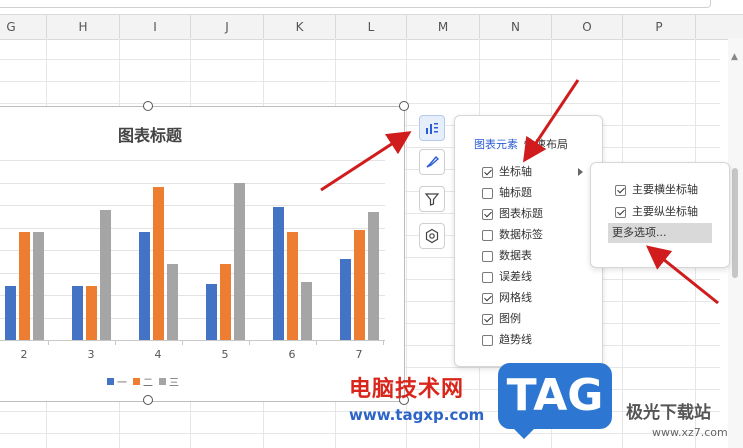  I want to click on arrow-to-chart-elements, so click(366, 161).